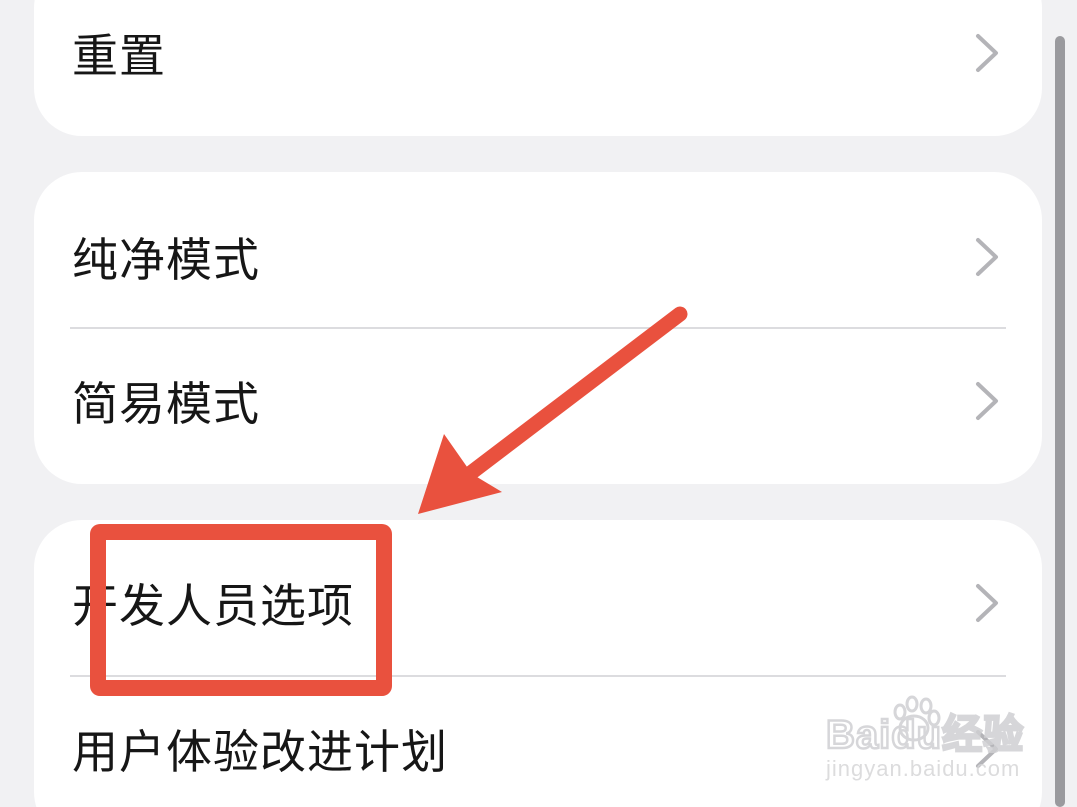  What do you see at coordinates (166, 404) in the screenshot?
I see `settings-item-label: 简易模式` at bounding box center [166, 404].